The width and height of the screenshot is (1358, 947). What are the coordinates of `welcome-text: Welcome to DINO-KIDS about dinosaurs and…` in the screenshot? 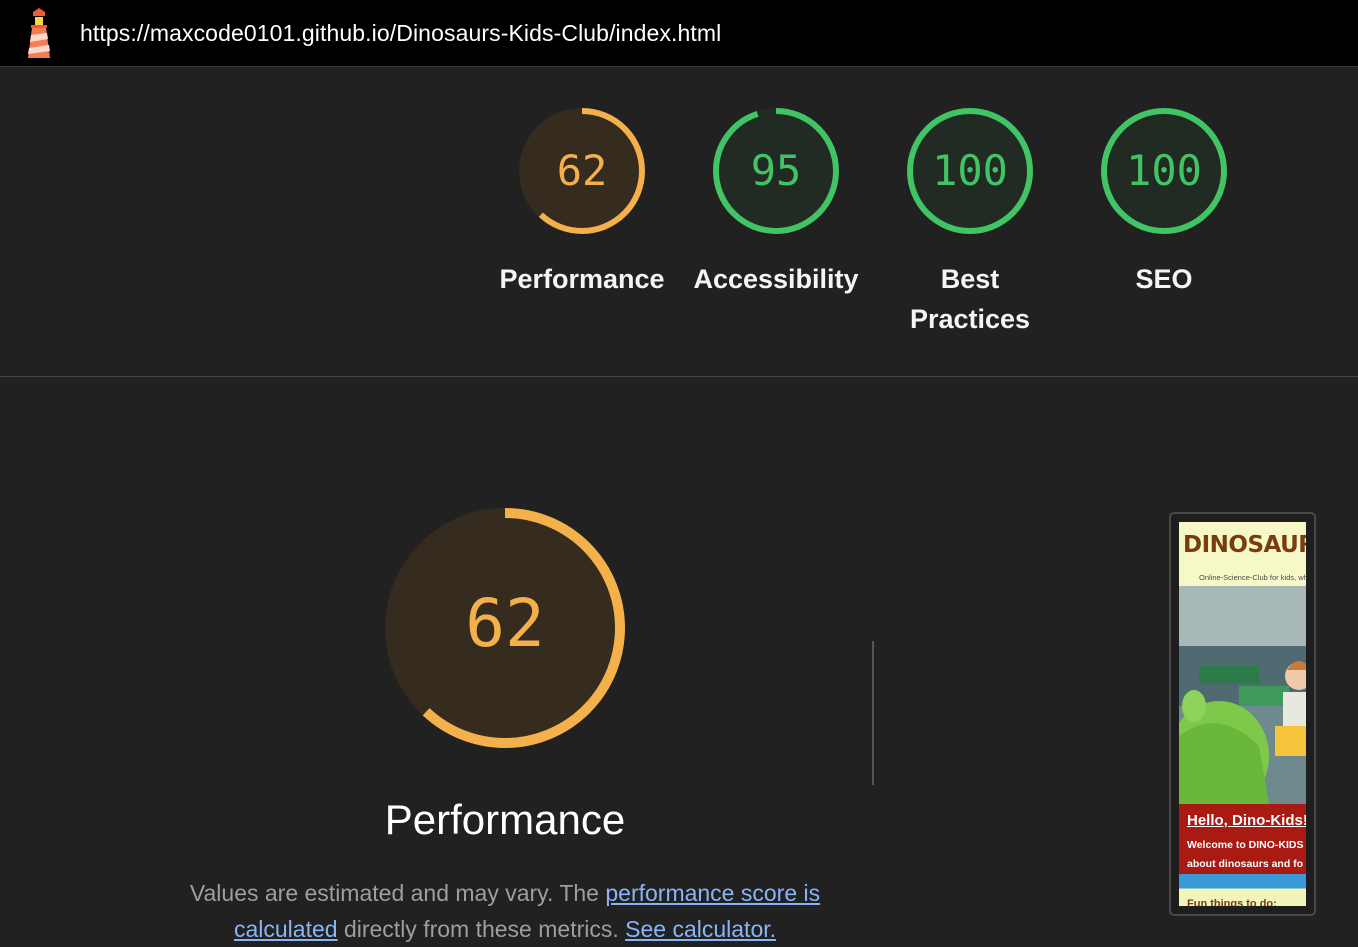 It's located at (1245, 855).